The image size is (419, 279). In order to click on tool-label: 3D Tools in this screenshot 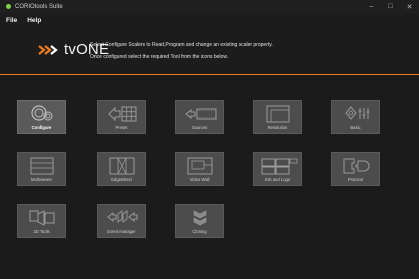, I will do `click(41, 231)`.